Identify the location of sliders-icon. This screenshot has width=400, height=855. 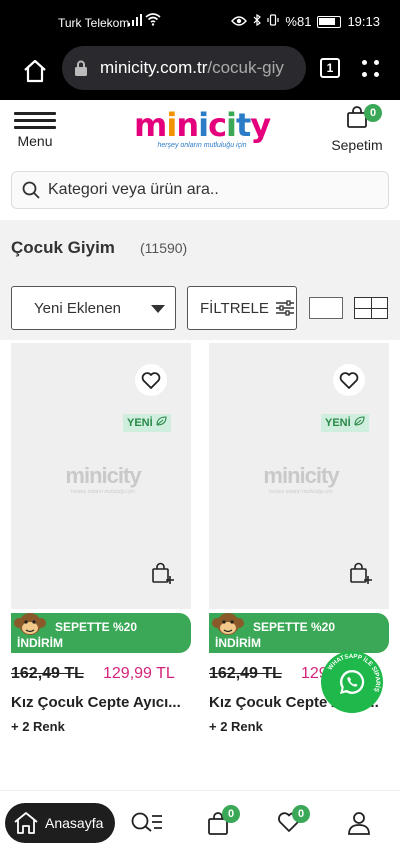
(284, 308).